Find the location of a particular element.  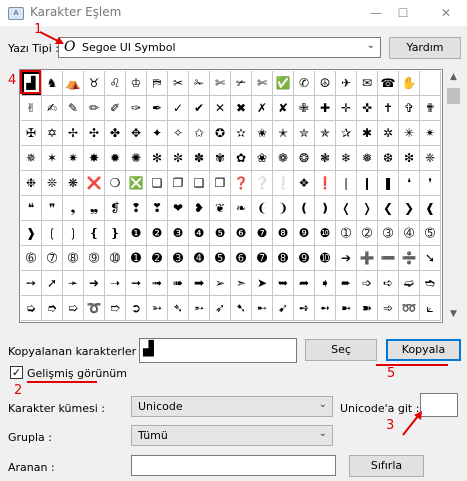

character-cell: ✪ is located at coordinates (220, 133).